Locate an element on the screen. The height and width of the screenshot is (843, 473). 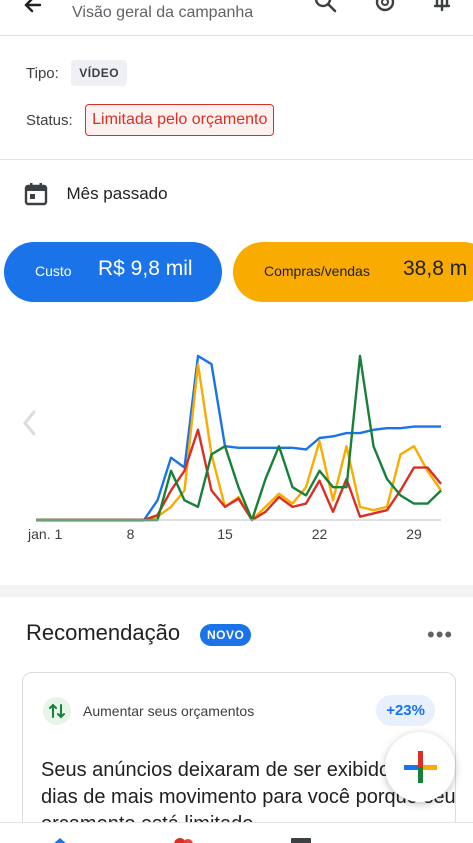
x-tick-label: 15 is located at coordinates (225, 534).